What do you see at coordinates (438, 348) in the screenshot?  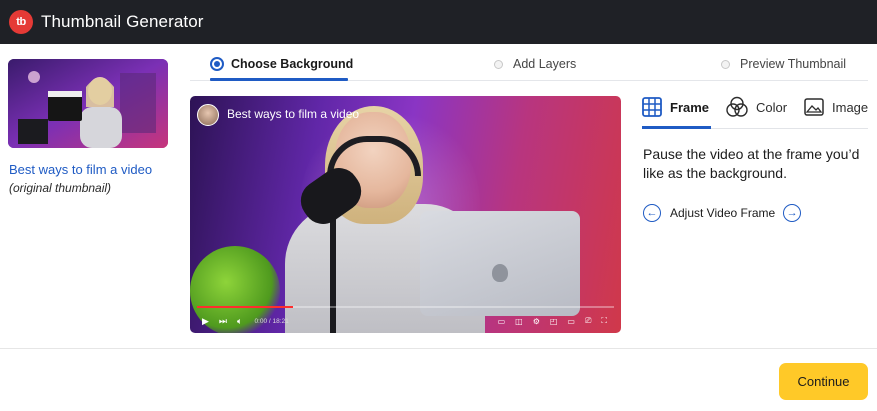 I see `footer-divider` at bounding box center [438, 348].